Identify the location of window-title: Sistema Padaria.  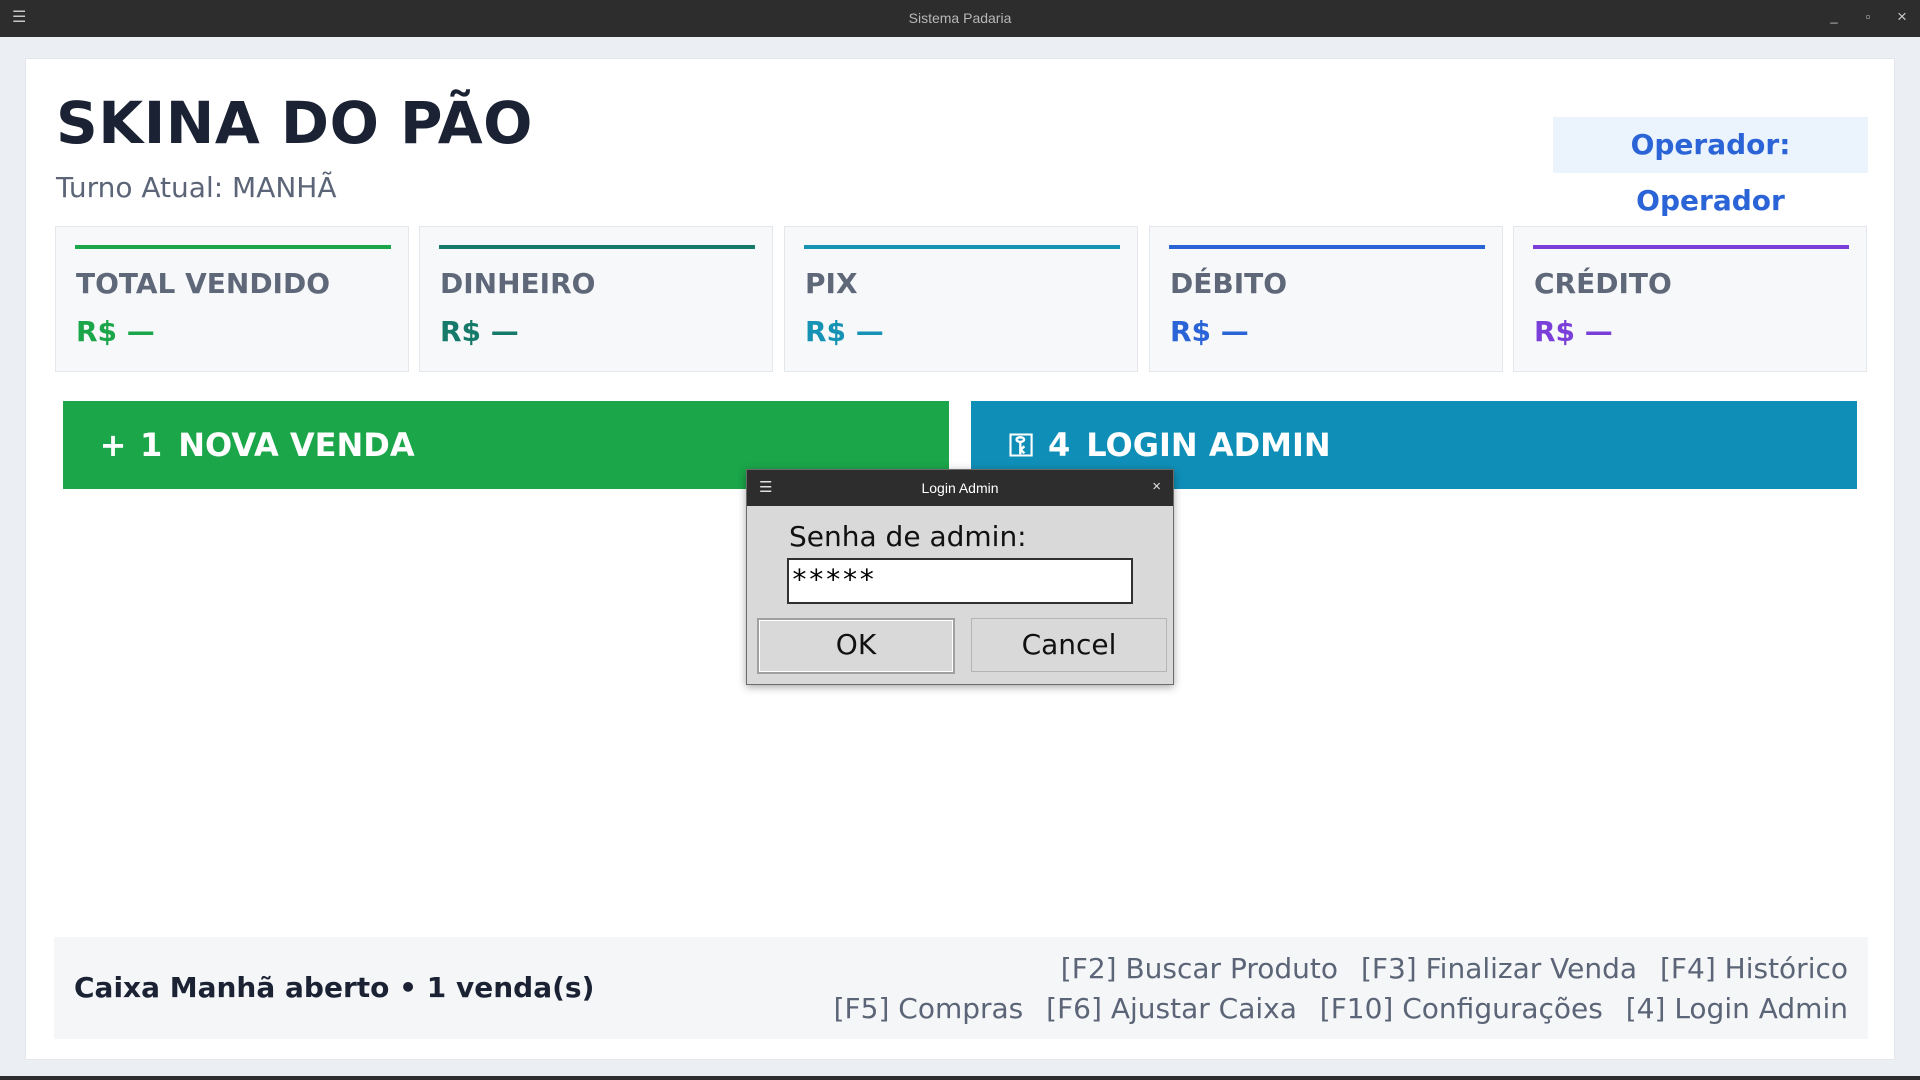
(960, 18).